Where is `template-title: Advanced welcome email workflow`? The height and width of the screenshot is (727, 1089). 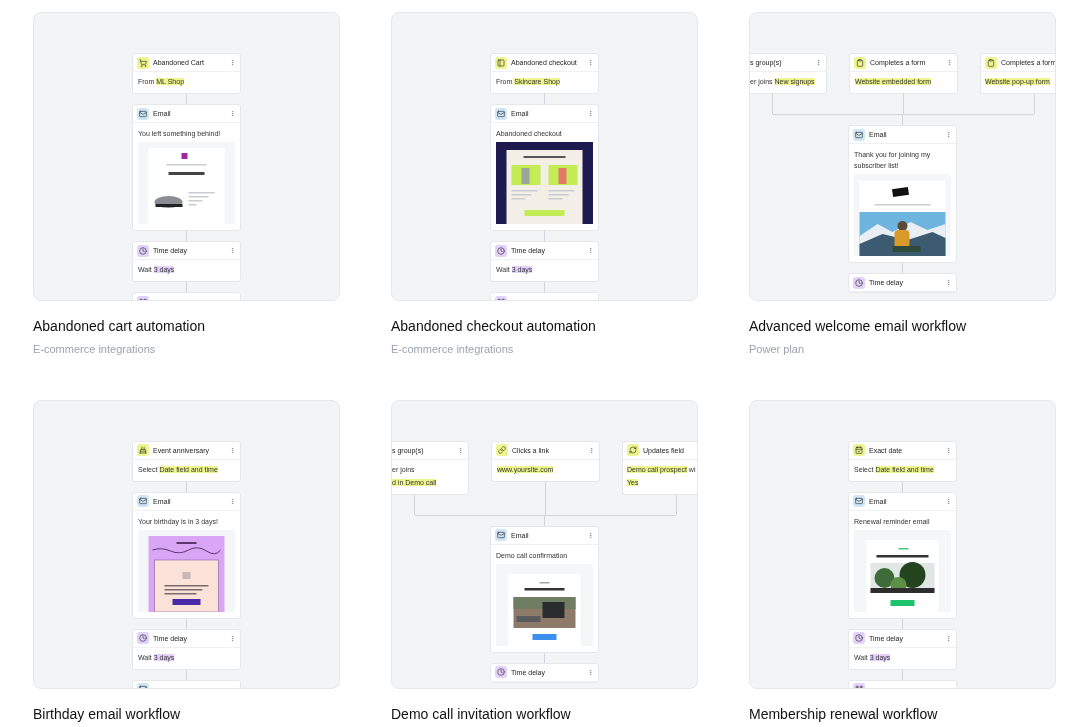 template-title: Advanced welcome email workflow is located at coordinates (902, 326).